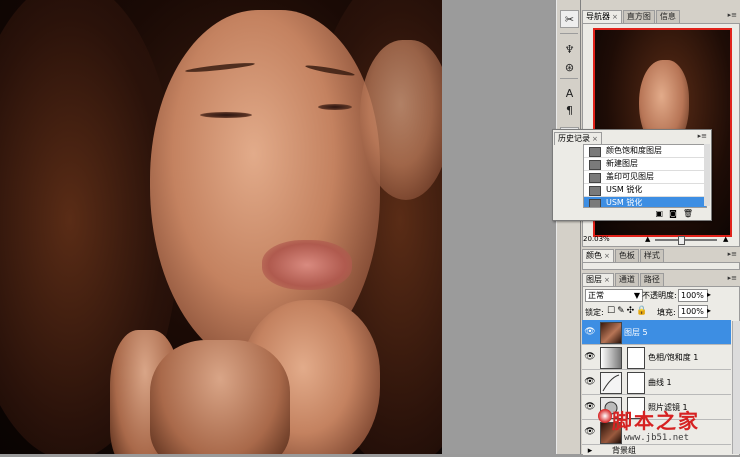 Image resolution: width=740 pixels, height=457 pixels. I want to click on blend-mode-select: 正常 ▼, so click(614, 295).